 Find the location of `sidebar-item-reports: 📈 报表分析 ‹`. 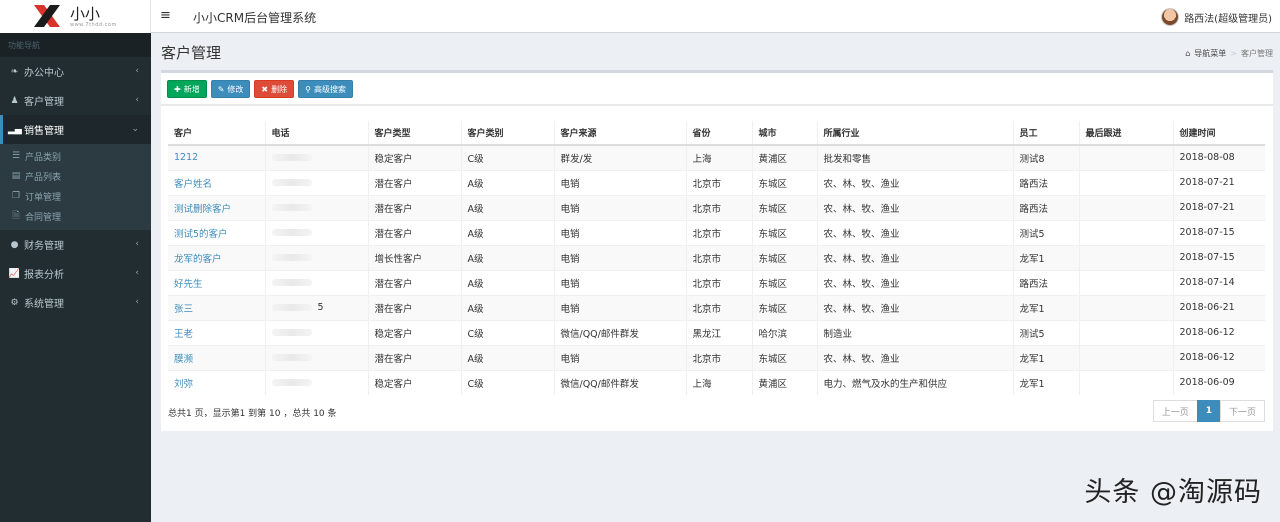

sidebar-item-reports: 📈 报表分析 ‹ is located at coordinates (75, 273).